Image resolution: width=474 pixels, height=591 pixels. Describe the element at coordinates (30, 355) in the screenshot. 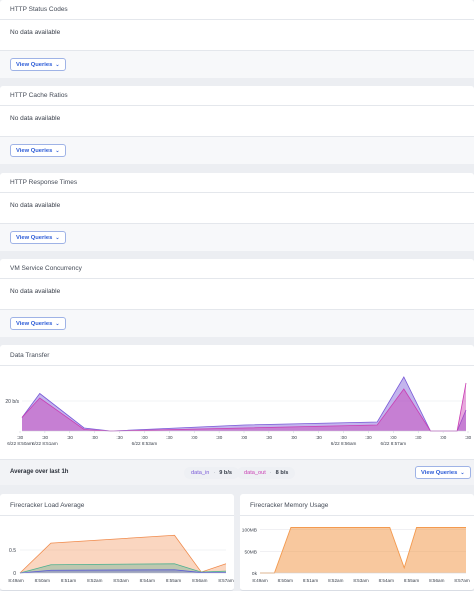

I see `panel-title: Data Transfer` at that location.